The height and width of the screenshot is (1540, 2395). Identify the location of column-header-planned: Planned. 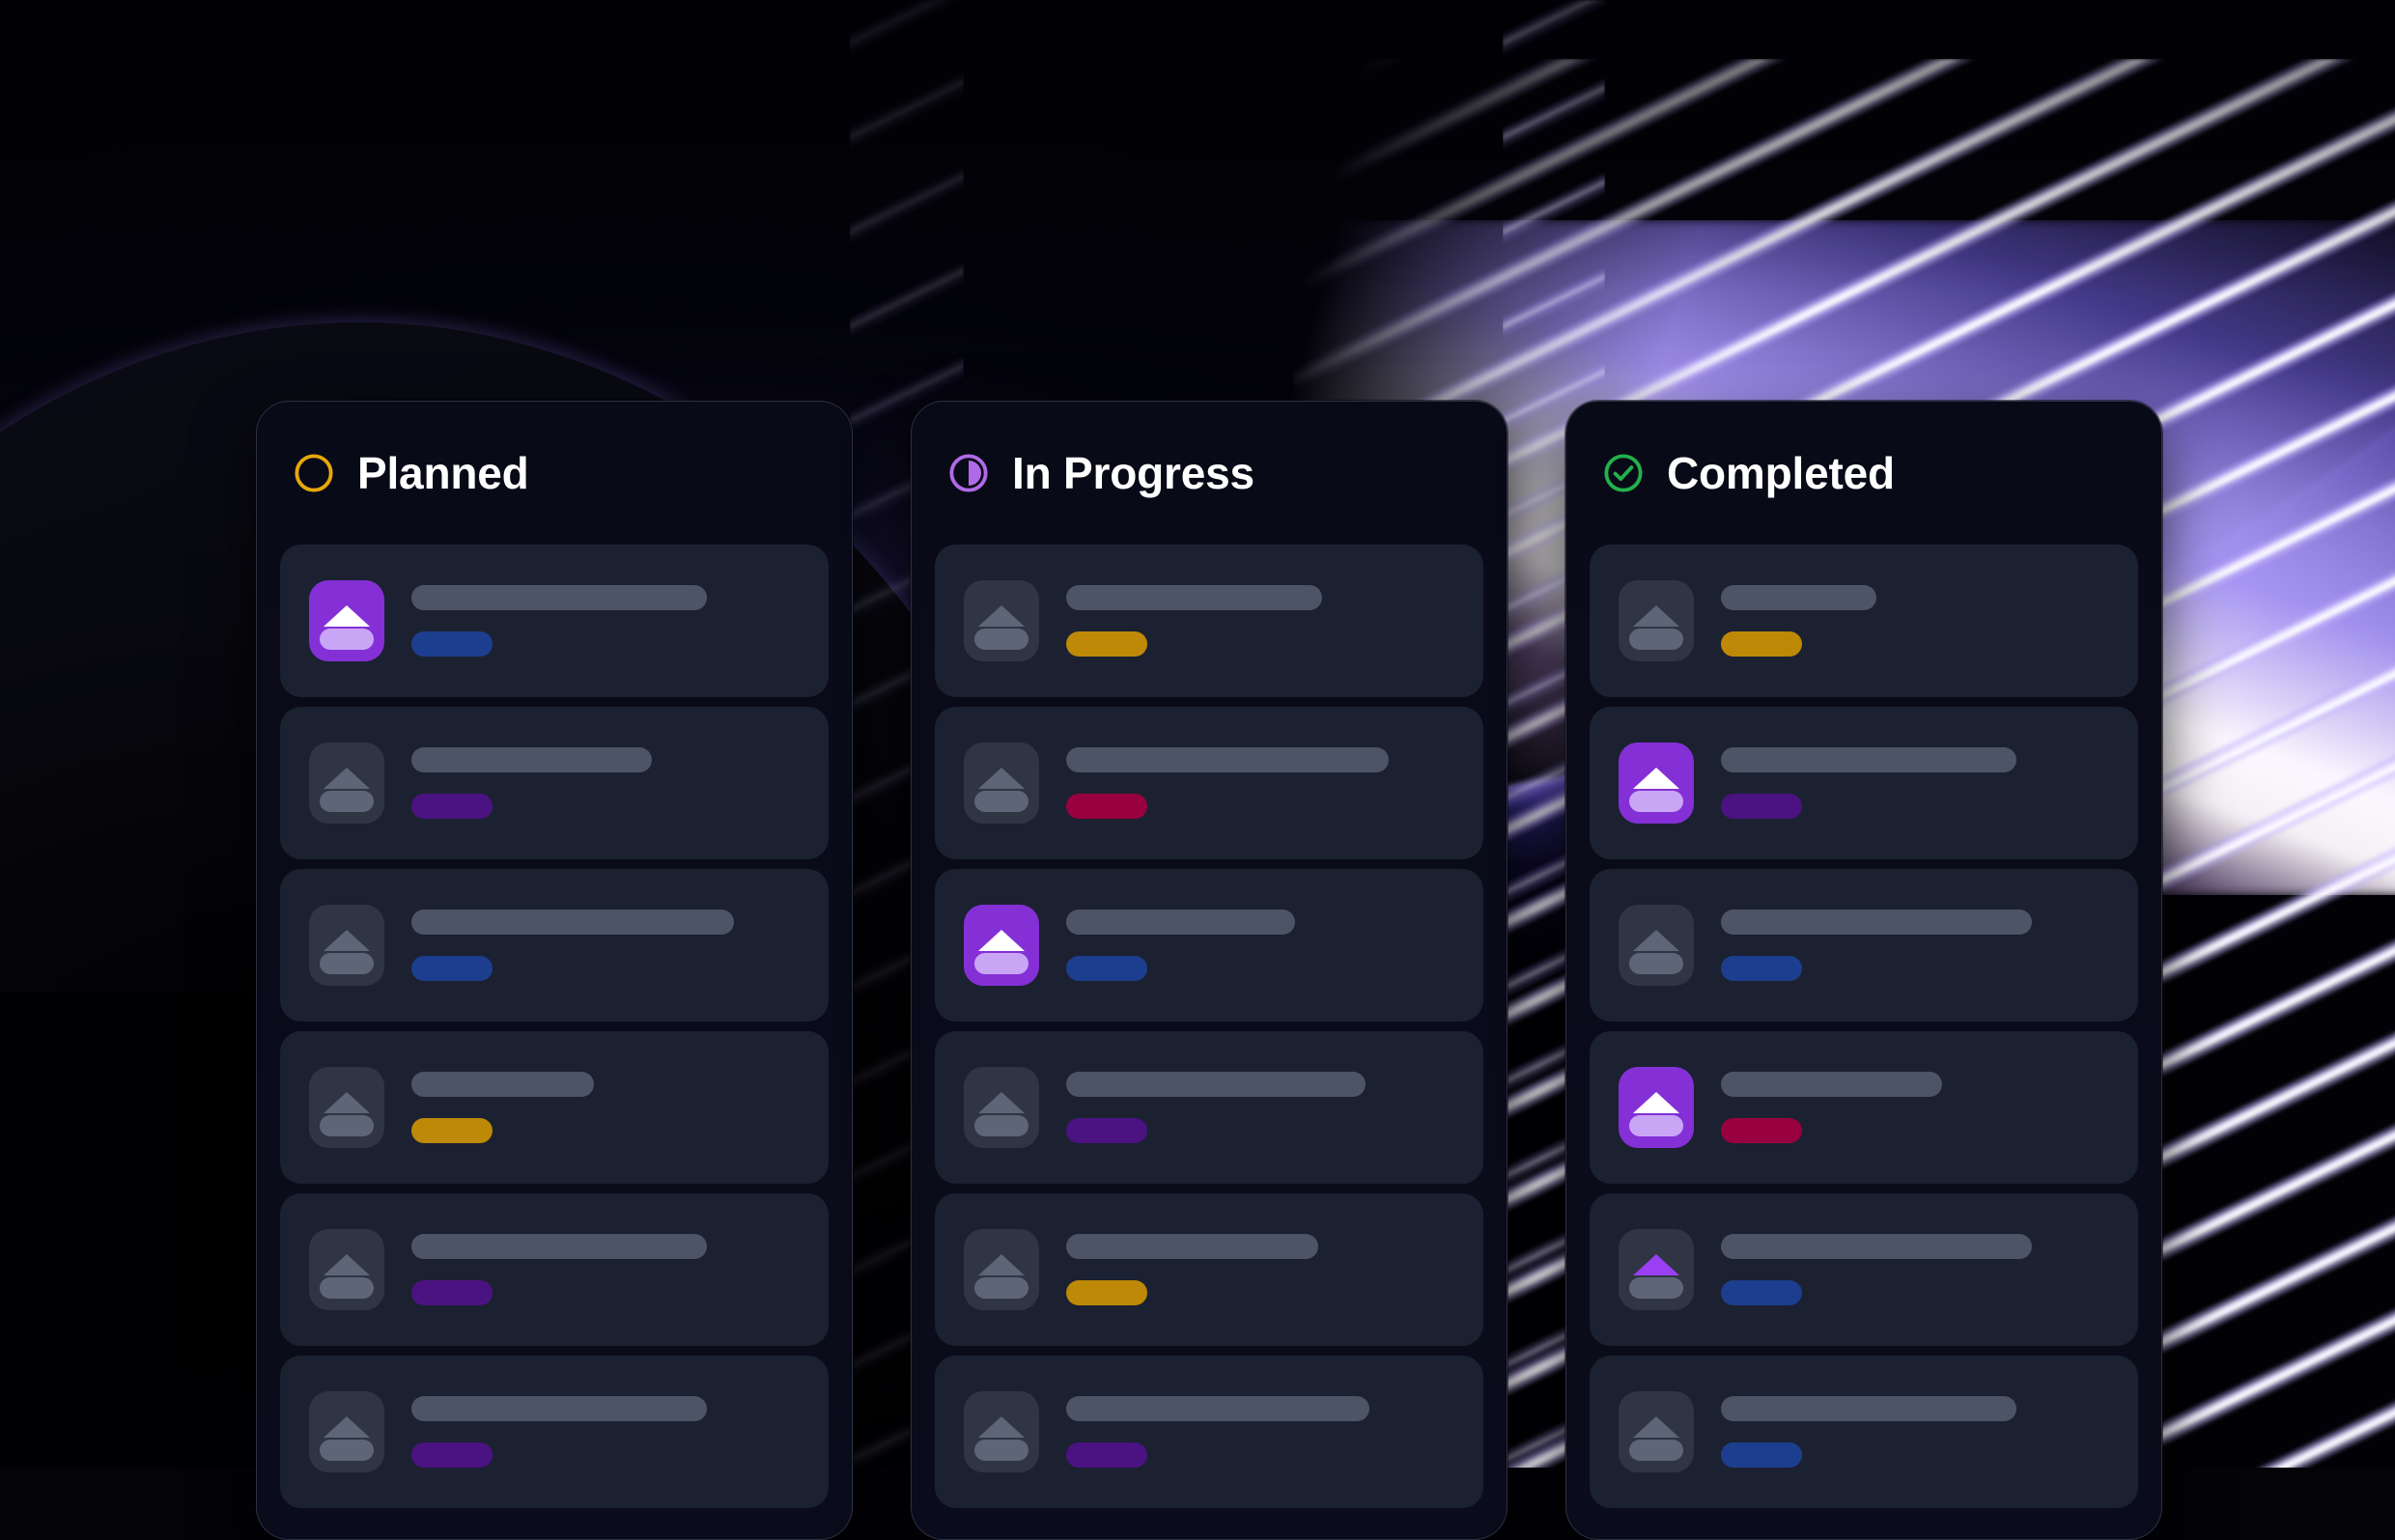
(554, 474).